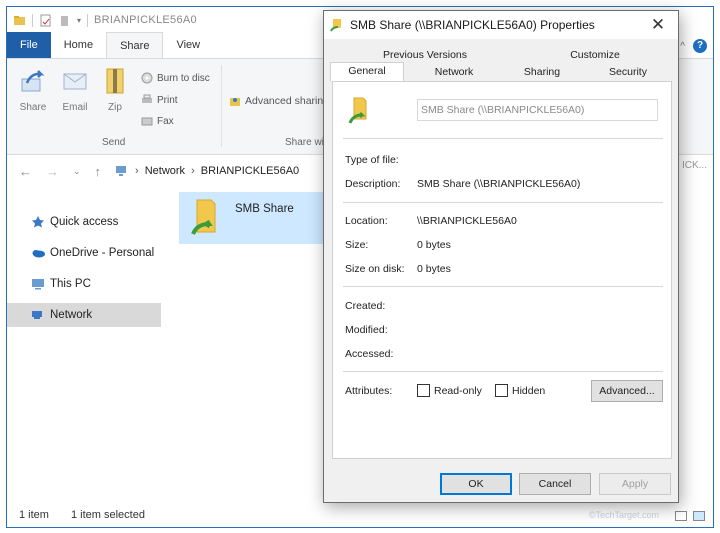  What do you see at coordinates (682, 46) in the screenshot?
I see `expand-ribbon-icon: ^` at bounding box center [682, 46].